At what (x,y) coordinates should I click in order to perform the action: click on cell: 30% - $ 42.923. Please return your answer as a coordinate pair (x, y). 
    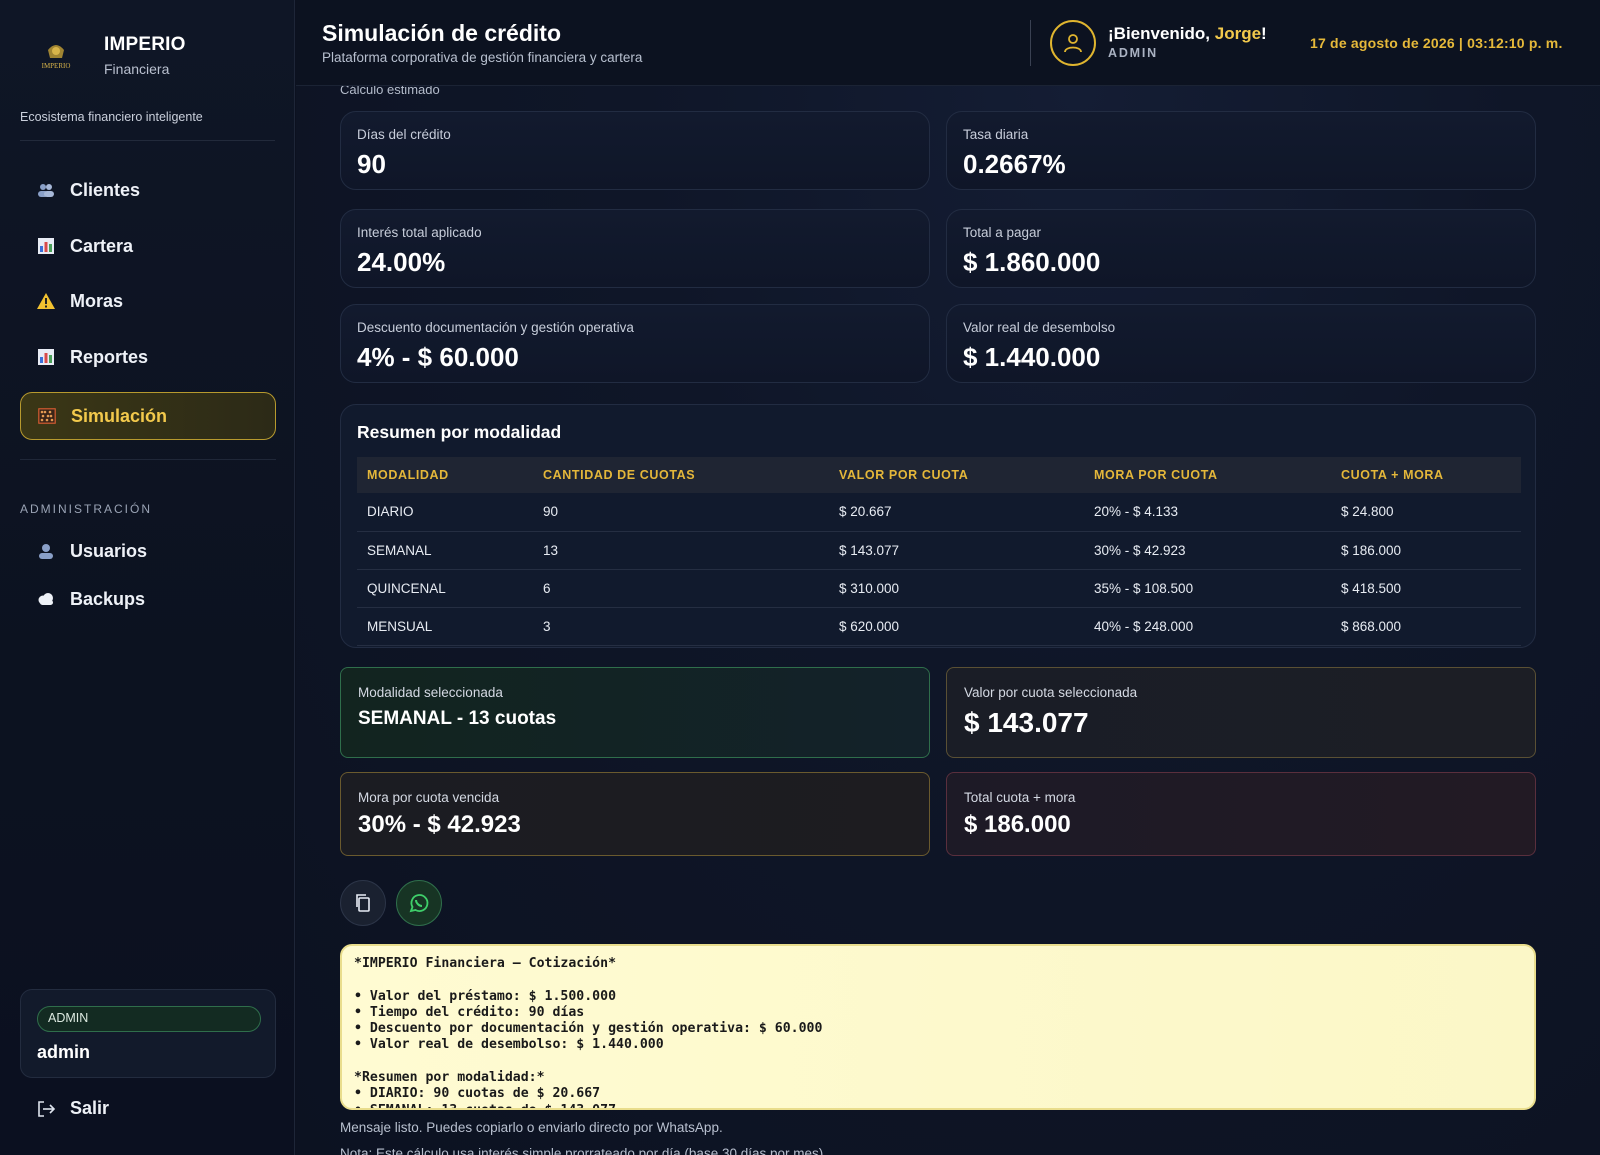
    Looking at the image, I should click on (1207, 550).